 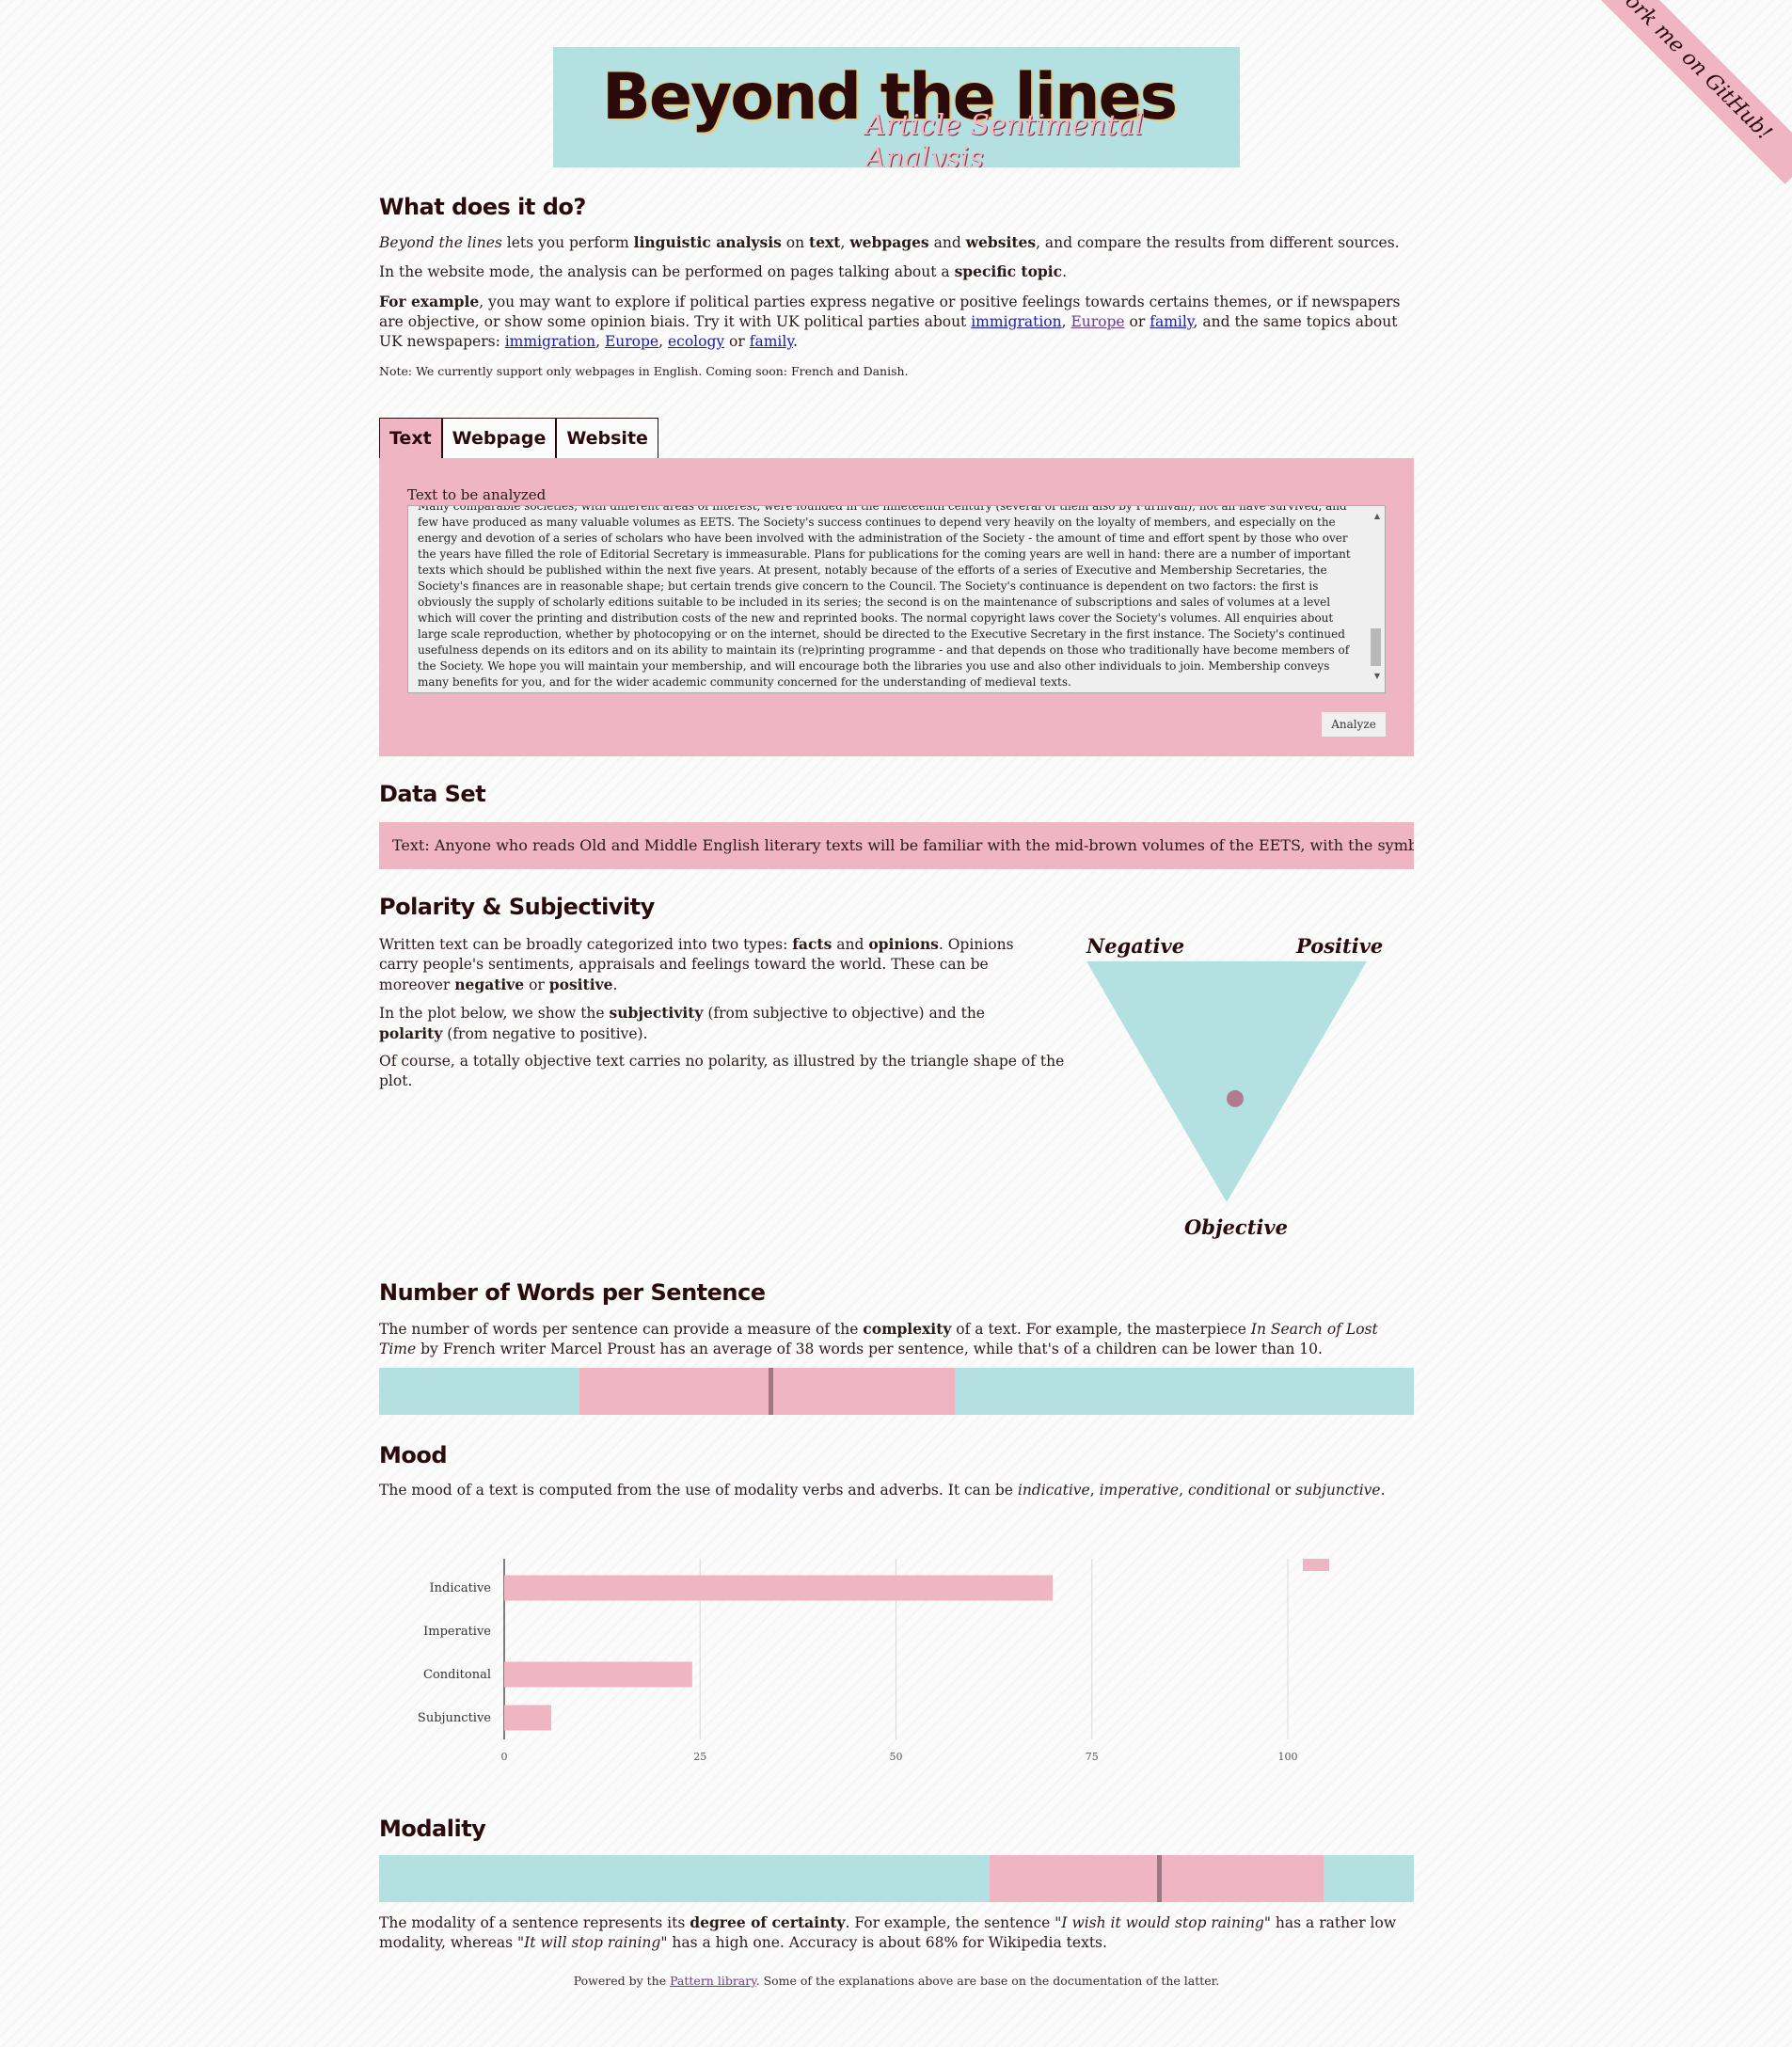 I want to click on tab-webpage: Webpage, so click(x=499, y=438).